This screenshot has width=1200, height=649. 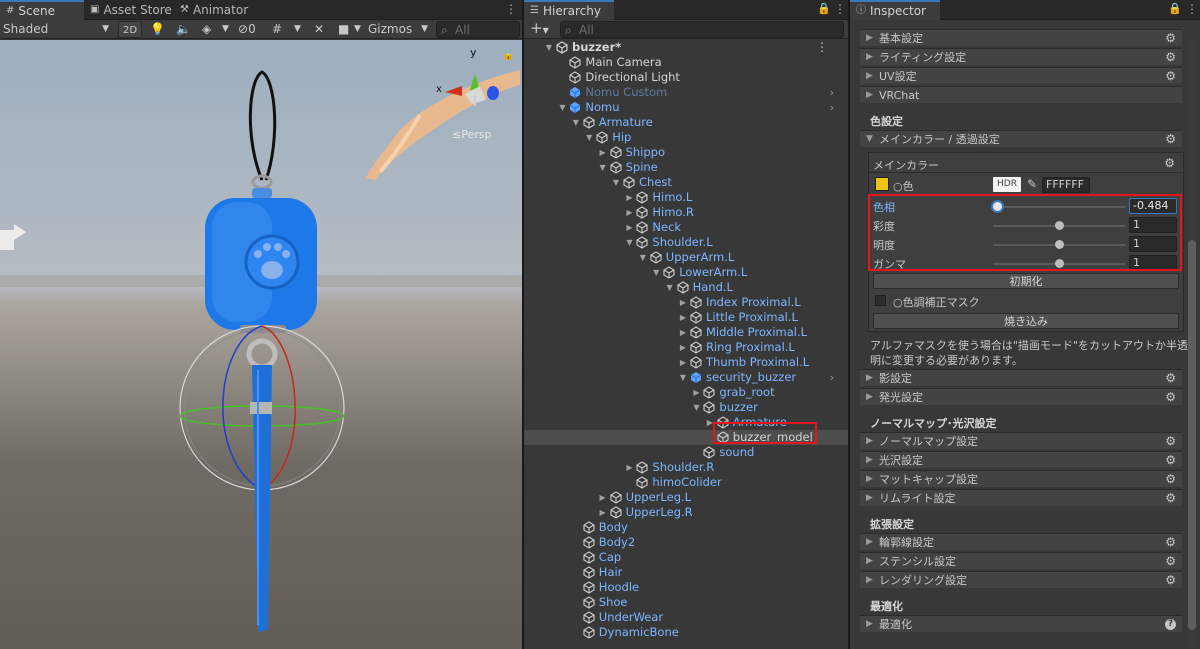 What do you see at coordinates (471, 134) in the screenshot?
I see `persp-toggle: ≤Persp` at bounding box center [471, 134].